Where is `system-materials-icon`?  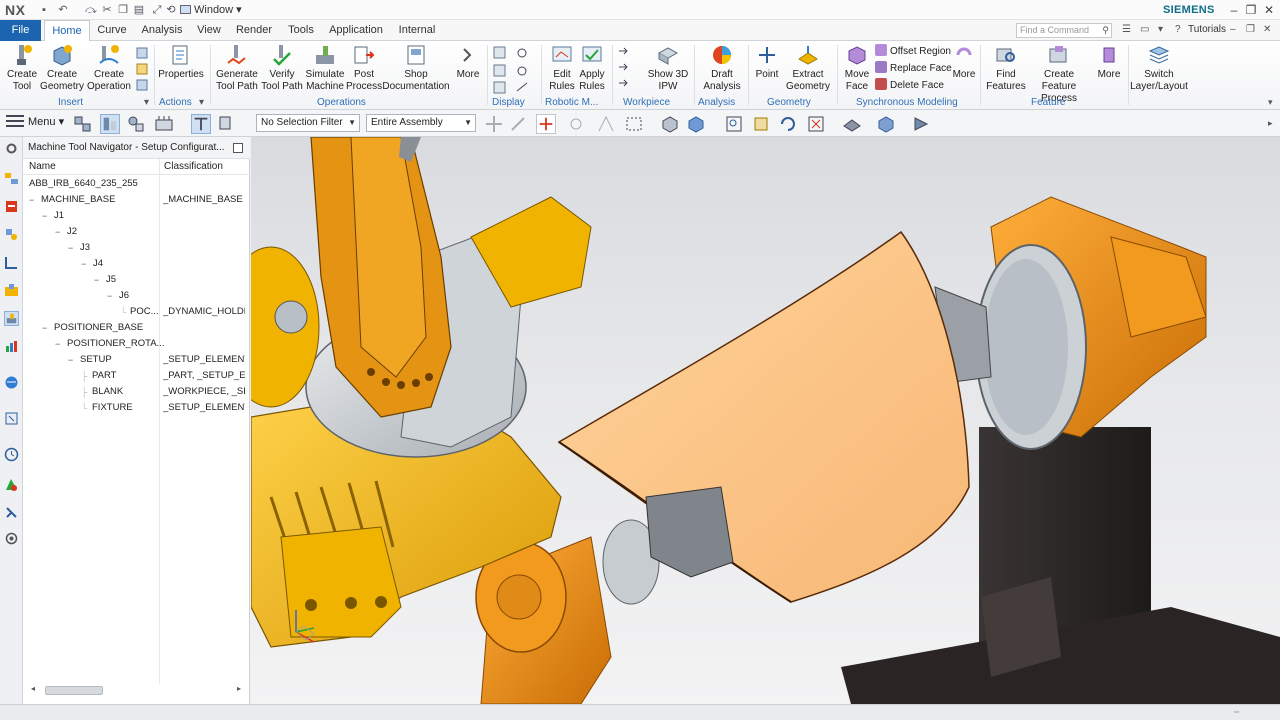
system-materials-icon is located at coordinates (11, 538).